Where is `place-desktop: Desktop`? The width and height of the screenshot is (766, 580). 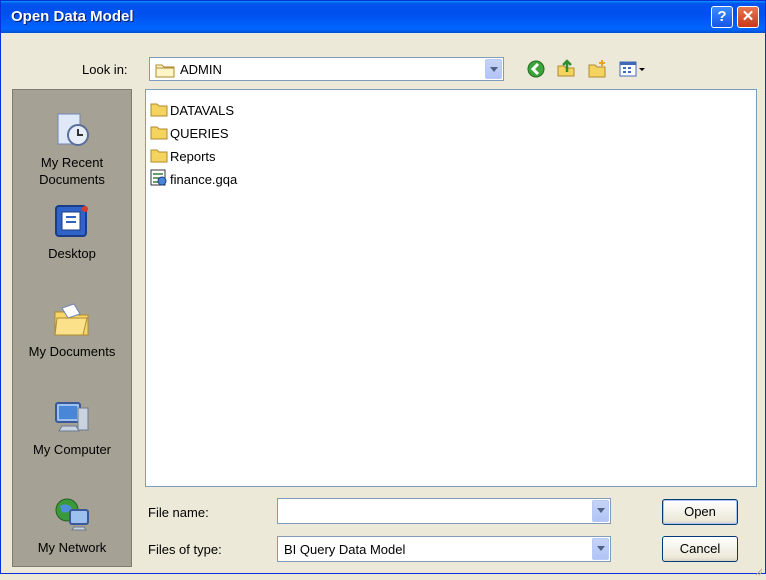 place-desktop: Desktop is located at coordinates (72, 231).